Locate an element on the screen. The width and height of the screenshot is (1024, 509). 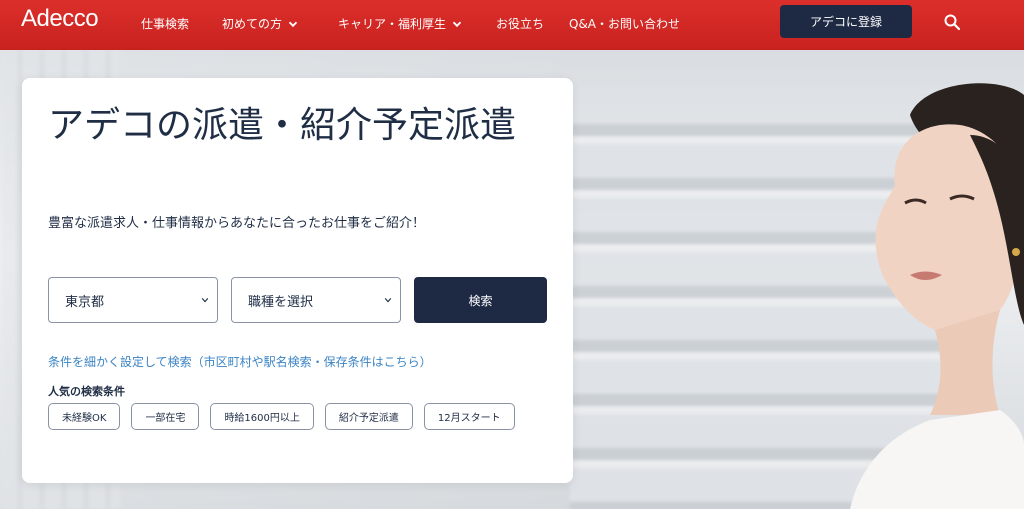
hero-woman-image is located at coordinates (937, 296).